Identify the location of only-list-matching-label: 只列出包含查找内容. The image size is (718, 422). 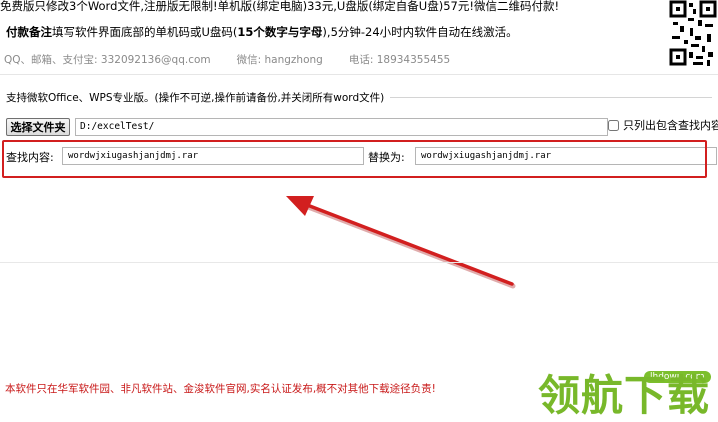
(670, 125).